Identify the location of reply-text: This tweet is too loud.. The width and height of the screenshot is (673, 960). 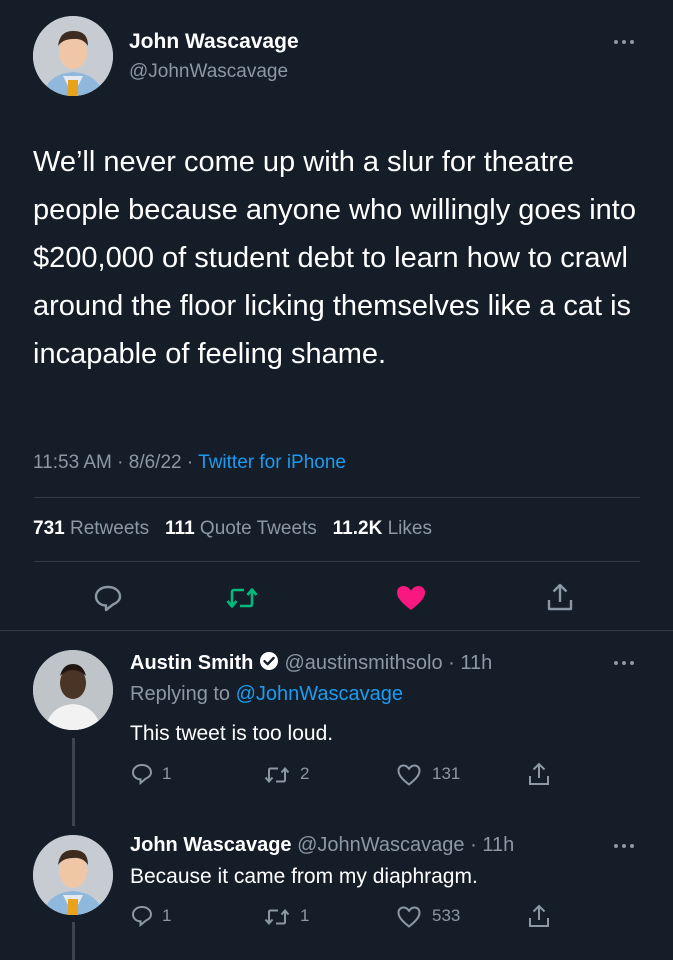
(232, 733).